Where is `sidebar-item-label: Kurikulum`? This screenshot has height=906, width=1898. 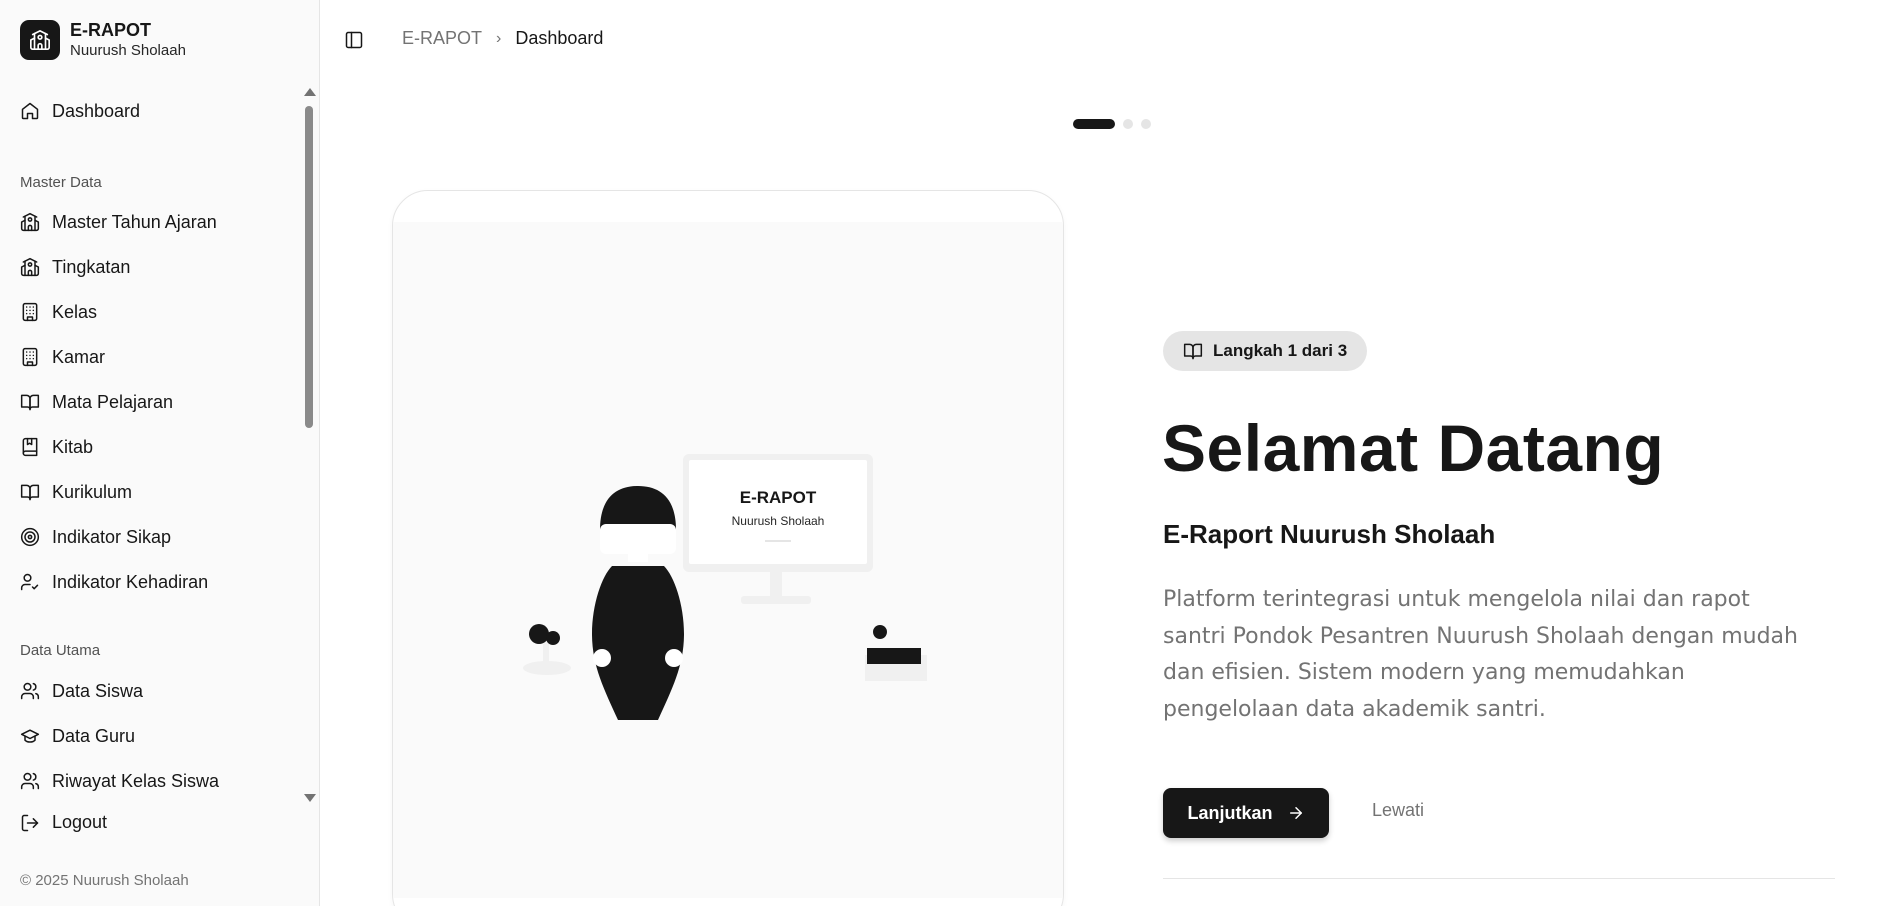
sidebar-item-label: Kurikulum is located at coordinates (92, 491).